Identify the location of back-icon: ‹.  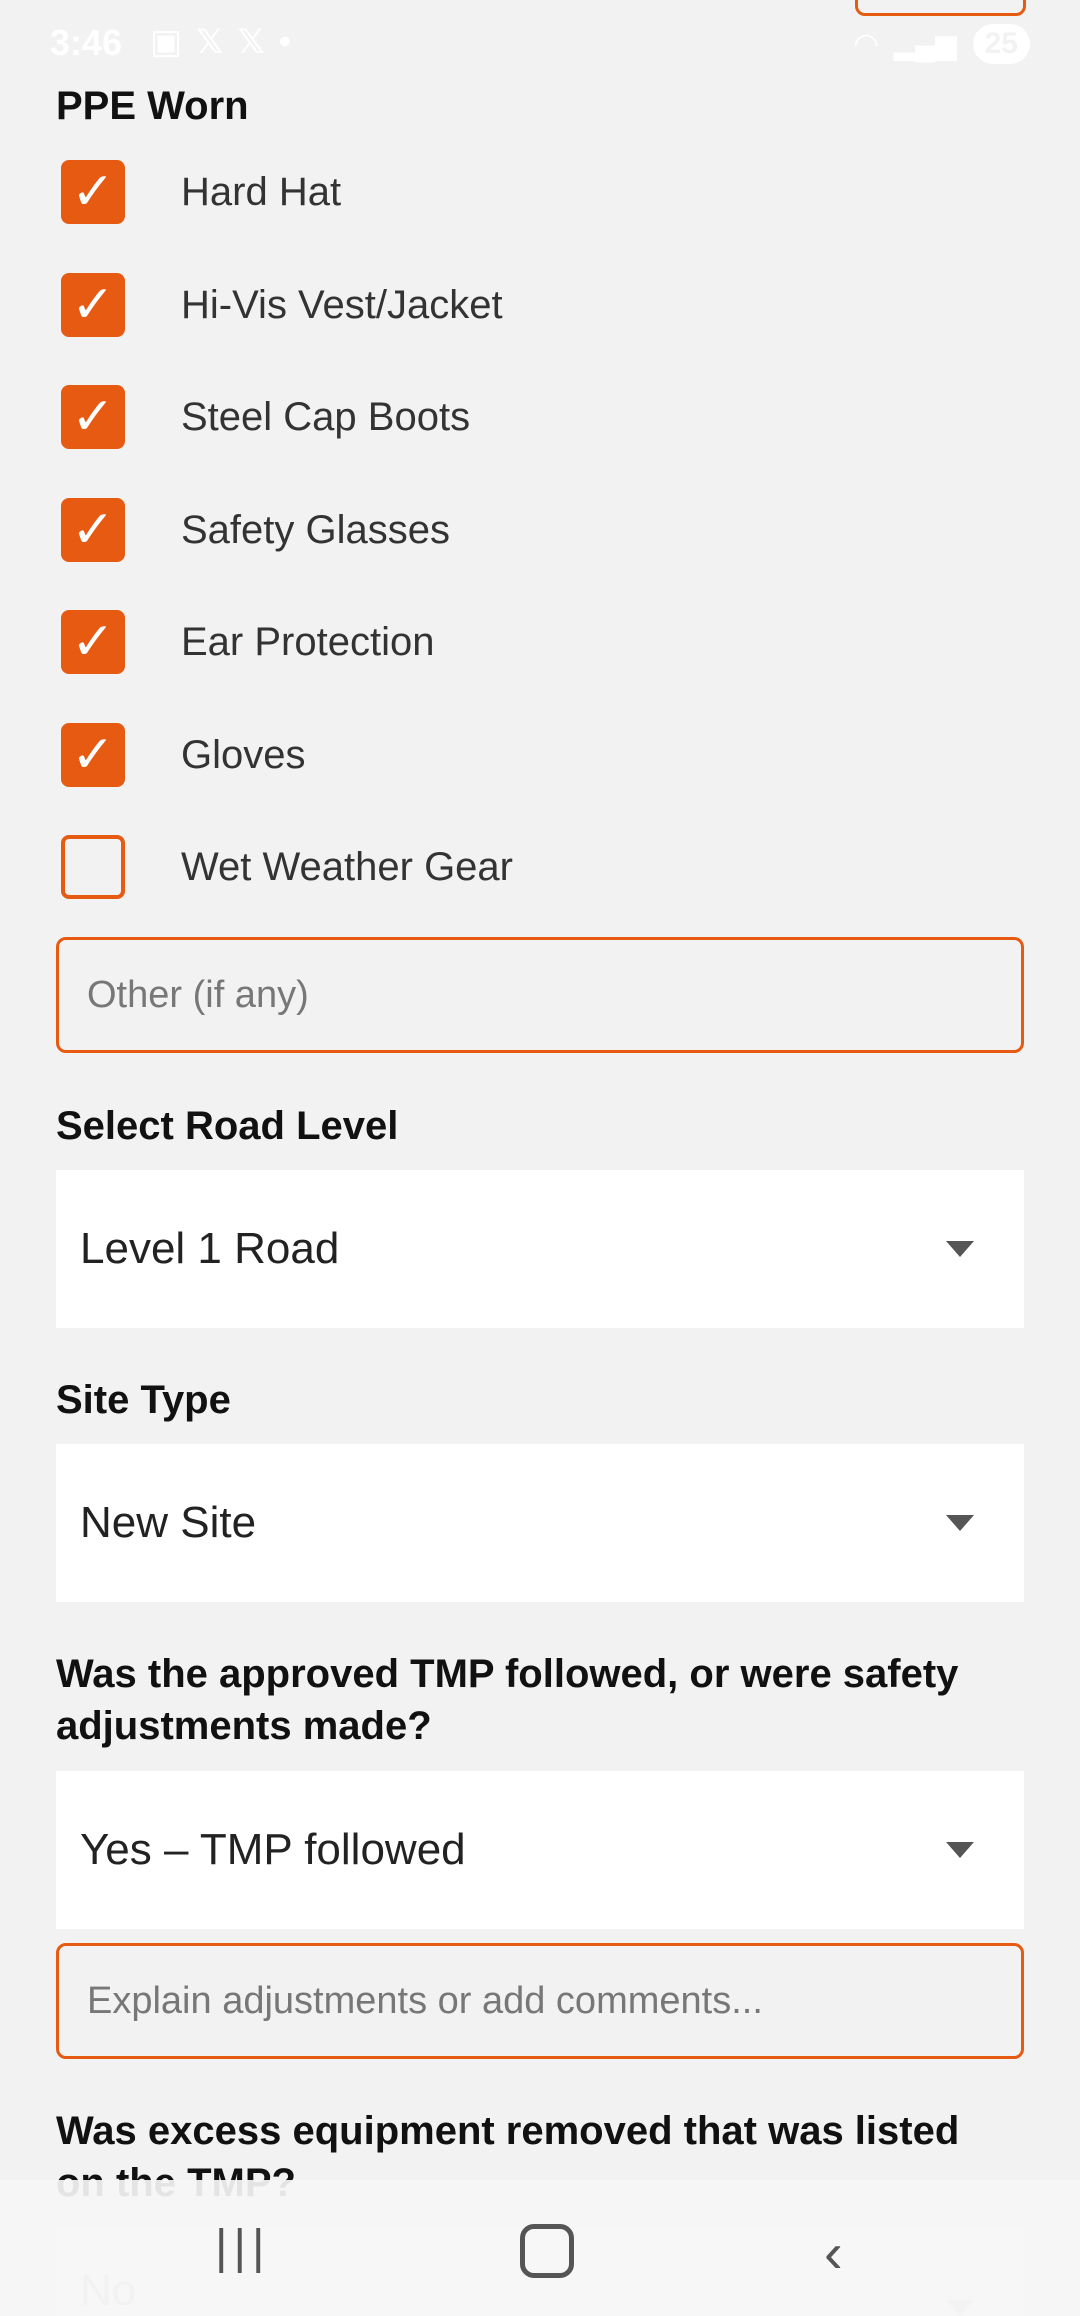
(833, 2252).